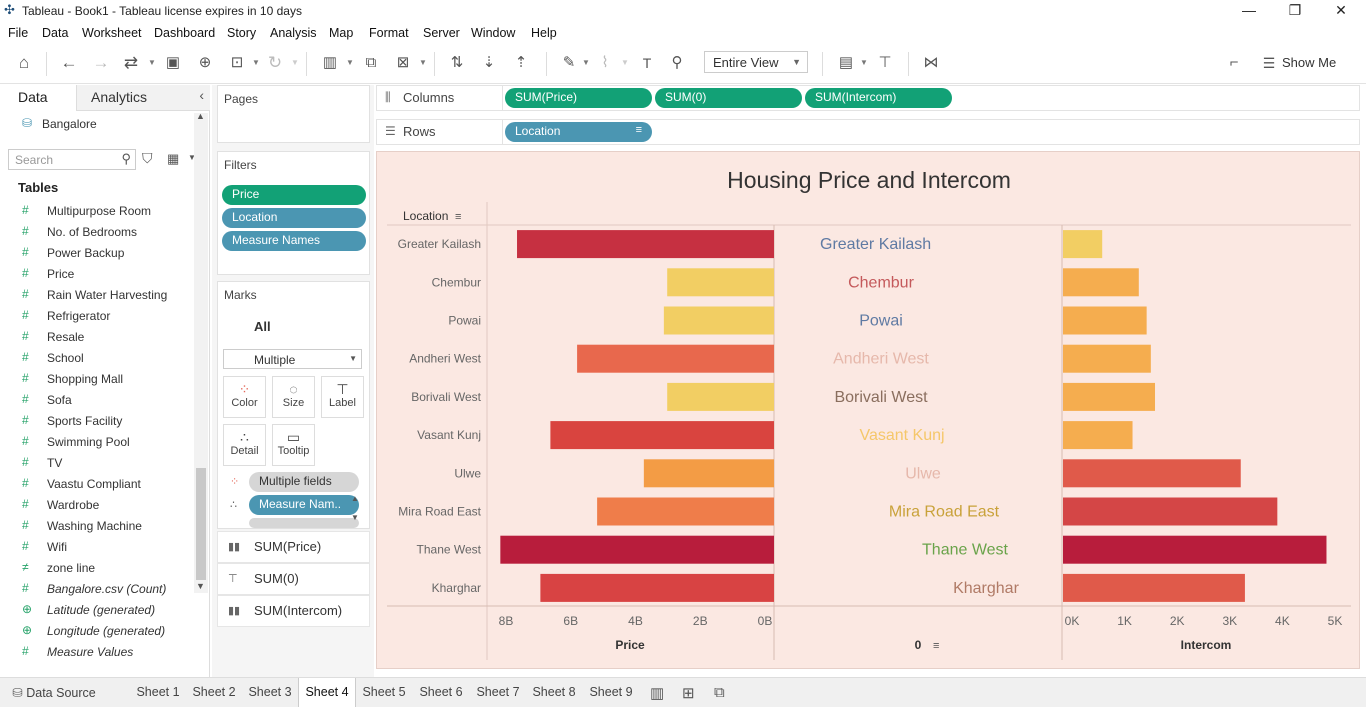 Image resolution: width=1366 pixels, height=707 pixels. Describe the element at coordinates (931, 63) in the screenshot. I see `share-icon: ⋈` at that location.